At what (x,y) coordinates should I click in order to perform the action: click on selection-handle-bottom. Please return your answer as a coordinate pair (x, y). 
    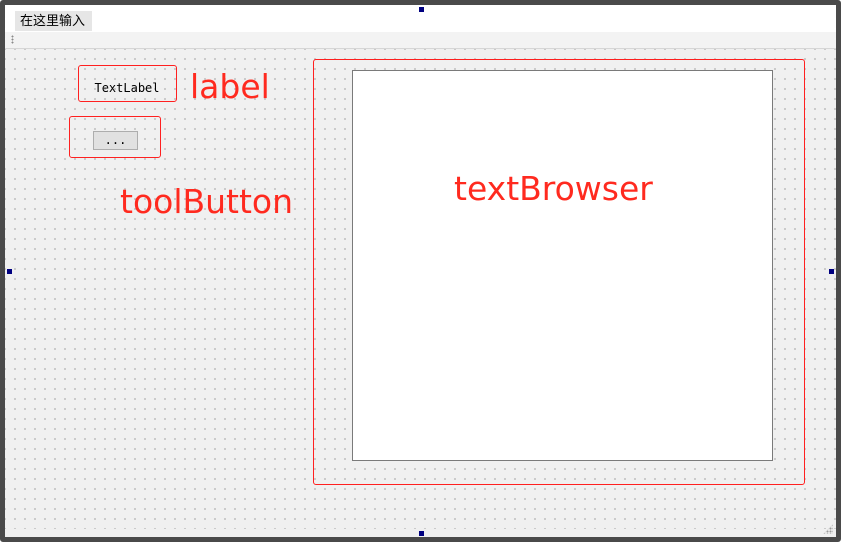
    Looking at the image, I should click on (421, 533).